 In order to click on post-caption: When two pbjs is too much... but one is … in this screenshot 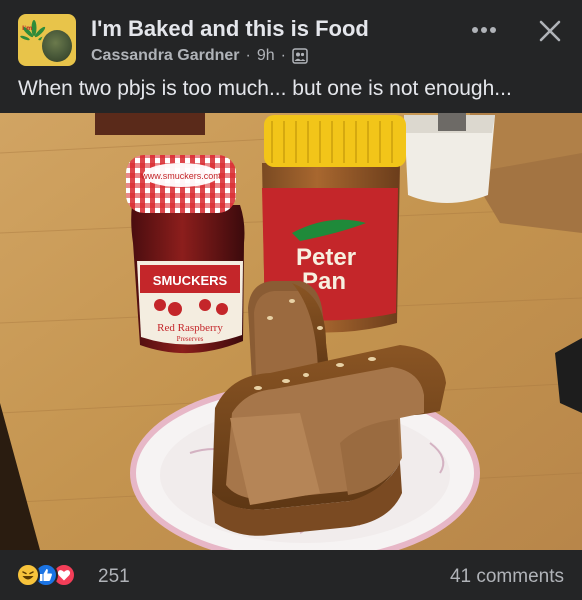, I will do `click(265, 88)`.